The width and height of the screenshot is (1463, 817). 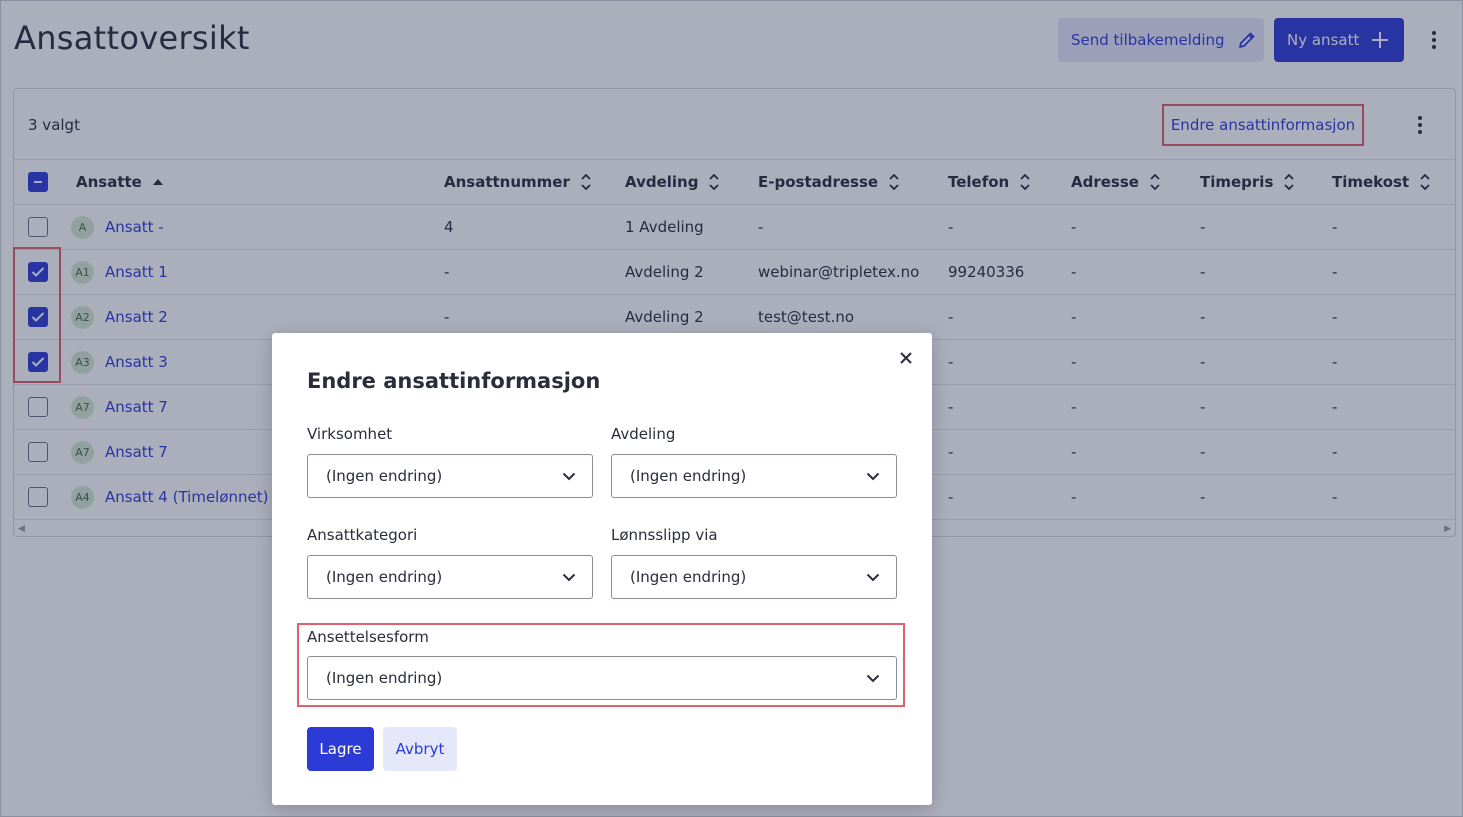 I want to click on ansattkategori-label: Ansattkategori, so click(x=362, y=535).